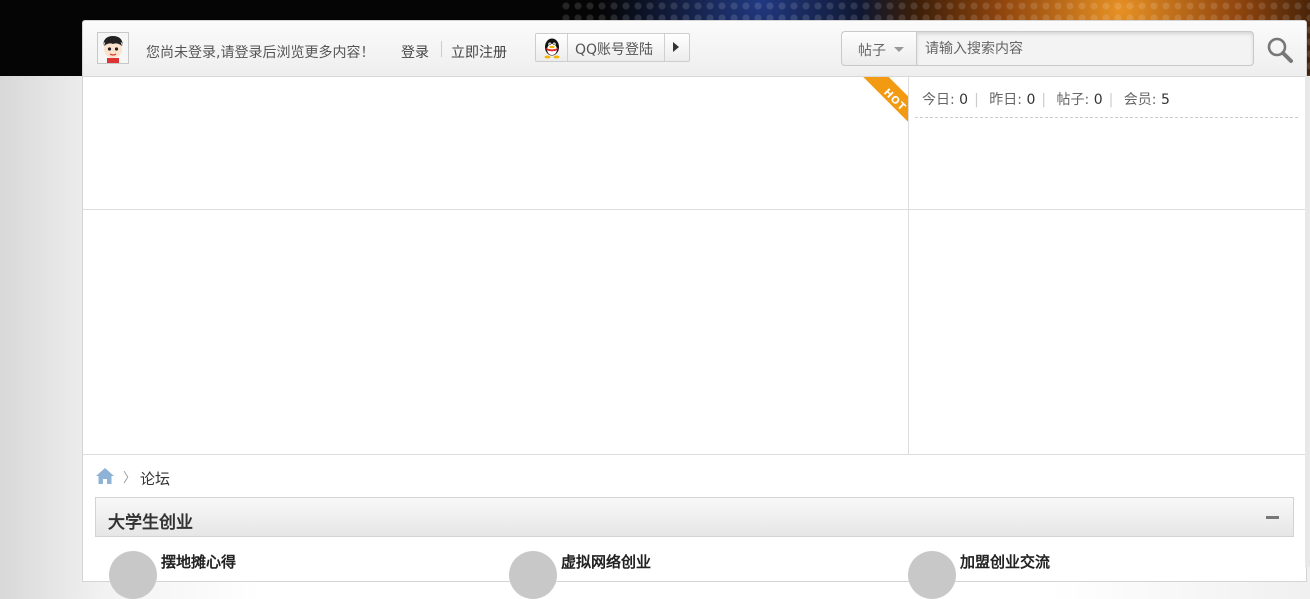 Image resolution: width=1310 pixels, height=599 pixels. What do you see at coordinates (694, 517) in the screenshot?
I see `category-header: 大学生创业` at bounding box center [694, 517].